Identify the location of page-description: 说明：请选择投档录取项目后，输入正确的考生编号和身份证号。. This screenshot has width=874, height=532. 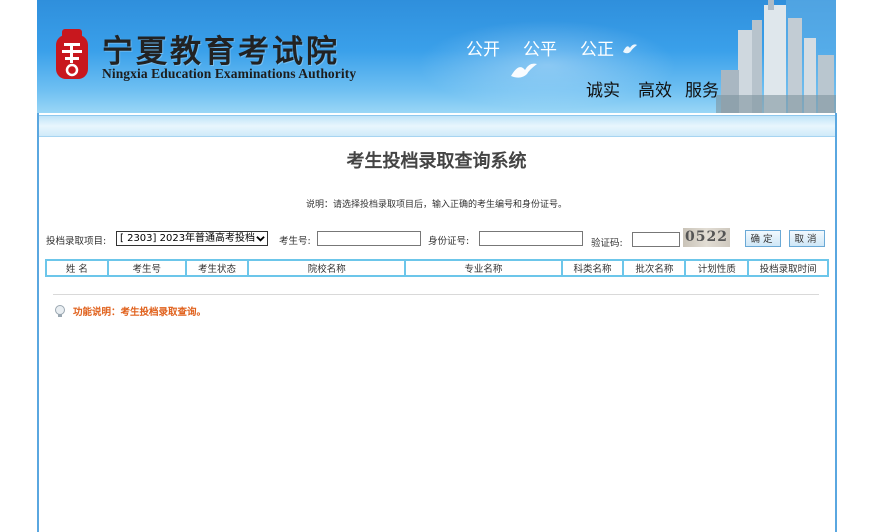
(436, 205).